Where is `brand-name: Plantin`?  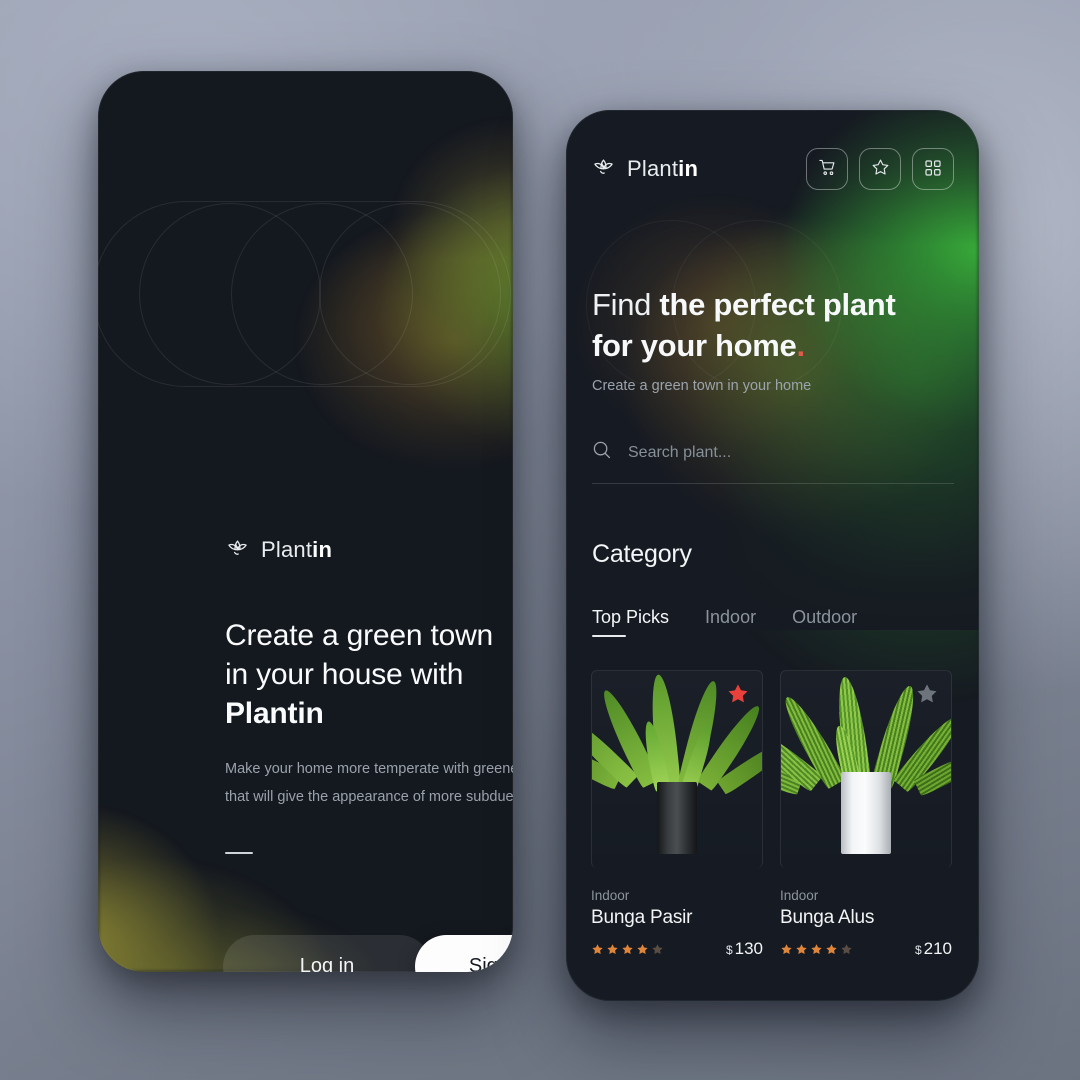
brand-name: Plantin is located at coordinates (297, 549).